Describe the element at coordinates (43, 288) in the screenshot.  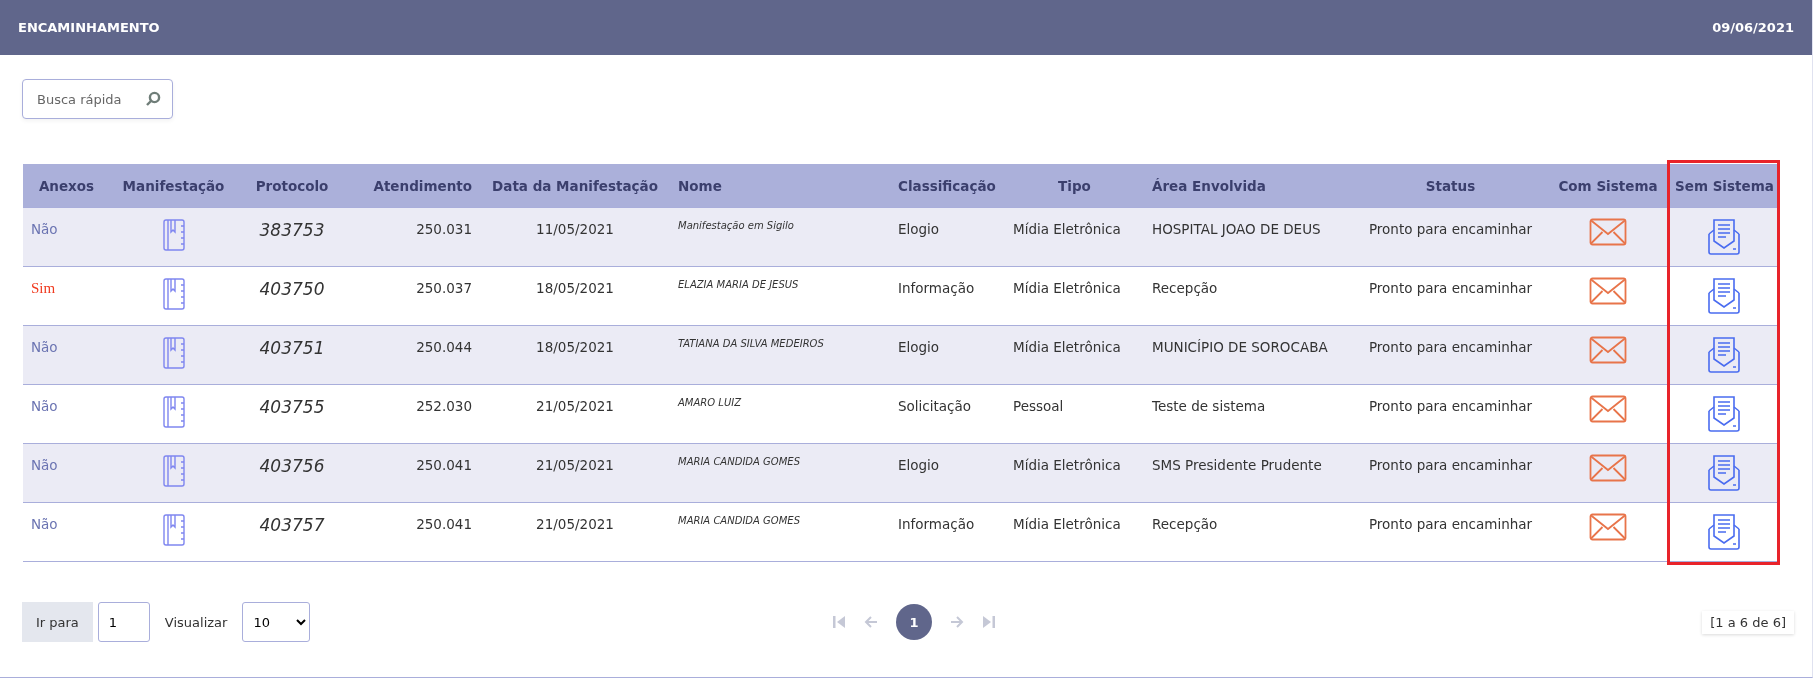
I see `attachment-status: Sim` at that location.